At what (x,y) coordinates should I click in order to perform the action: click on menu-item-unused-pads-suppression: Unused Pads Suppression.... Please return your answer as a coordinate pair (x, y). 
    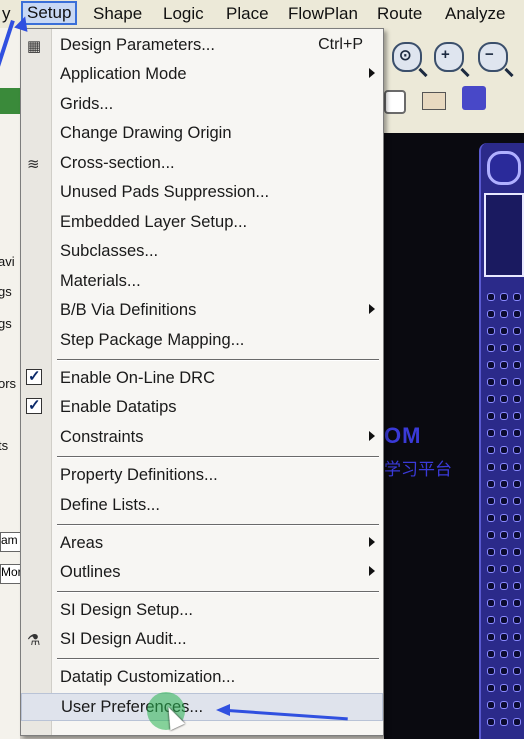
    Looking at the image, I should click on (202, 193).